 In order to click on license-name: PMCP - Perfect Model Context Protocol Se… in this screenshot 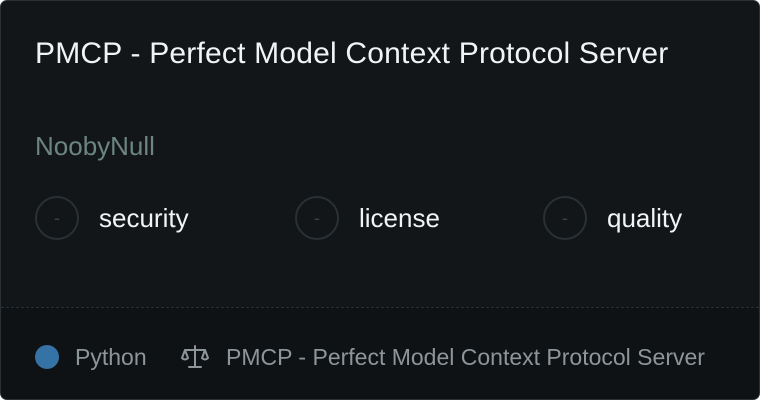, I will do `click(465, 357)`.